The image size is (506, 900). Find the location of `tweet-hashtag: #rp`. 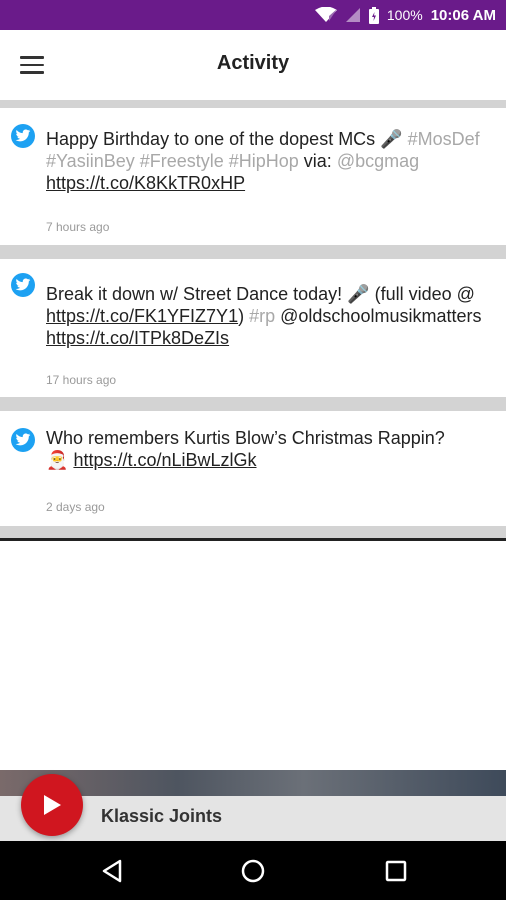

tweet-hashtag: #rp is located at coordinates (262, 316).